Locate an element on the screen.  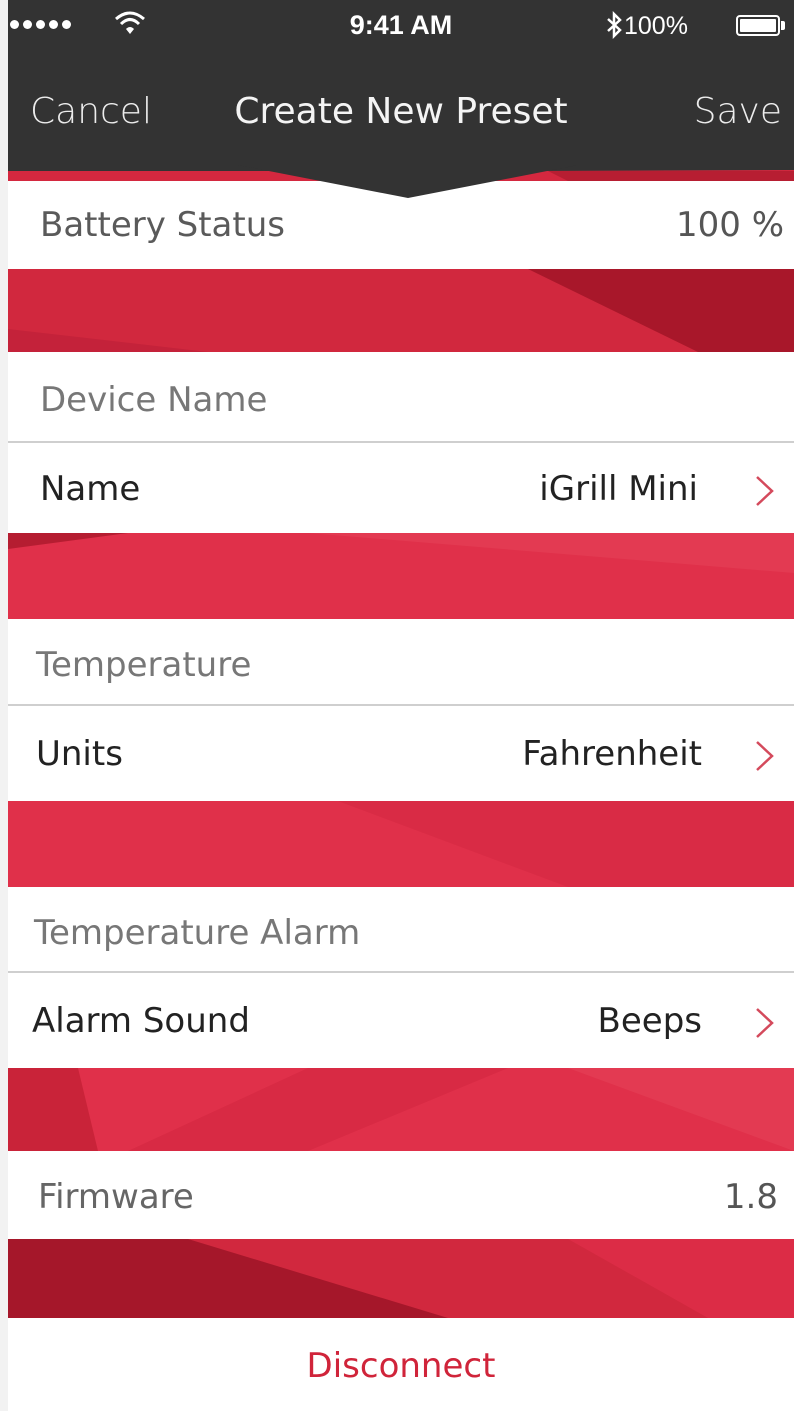
alarm-sound-row: Alarm Sound Beeps is located at coordinates (401, 1020).